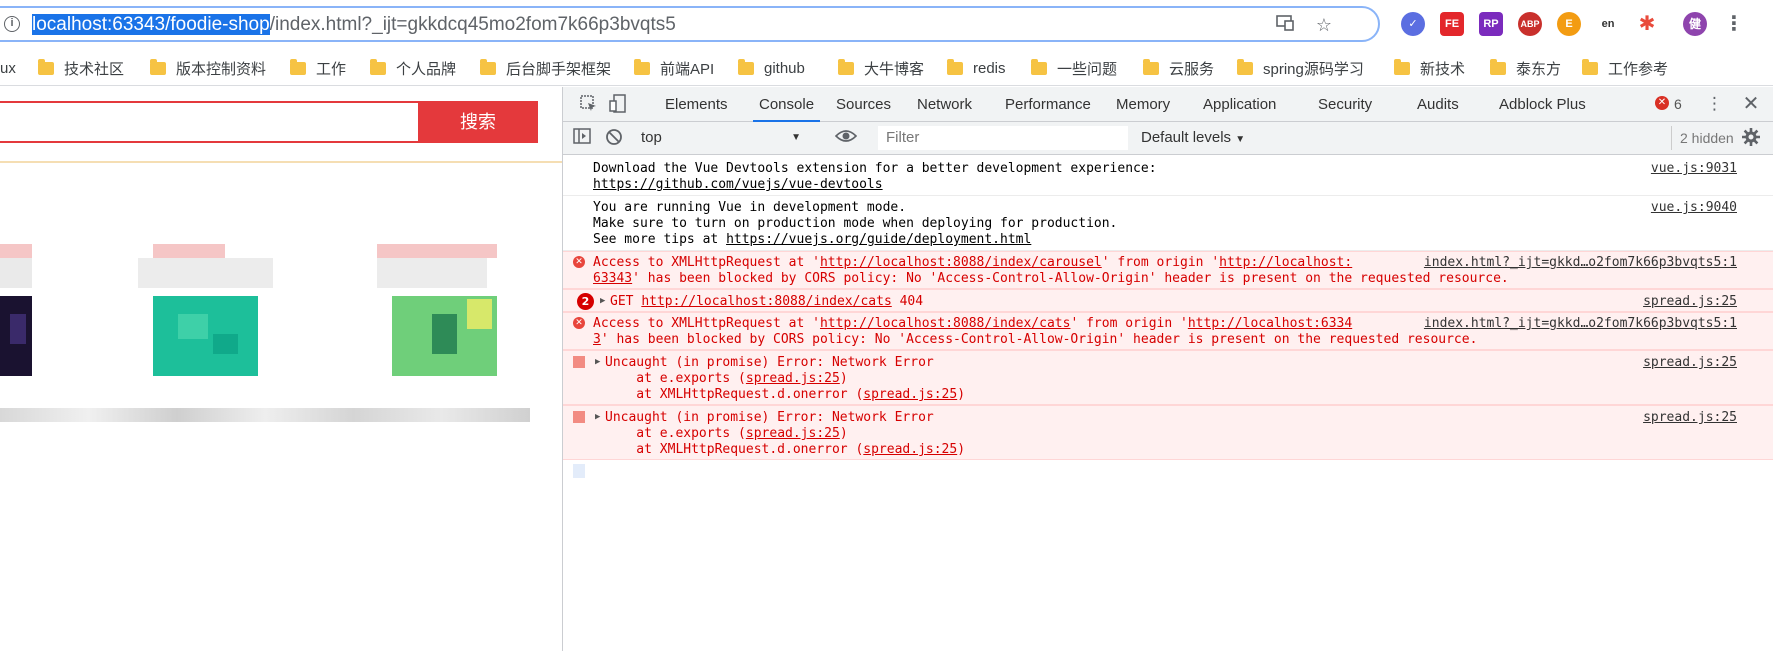  Describe the element at coordinates (738, 184) in the screenshot. I see `devtools-link: https://github.com/vuejs/vue-devtools` at that location.